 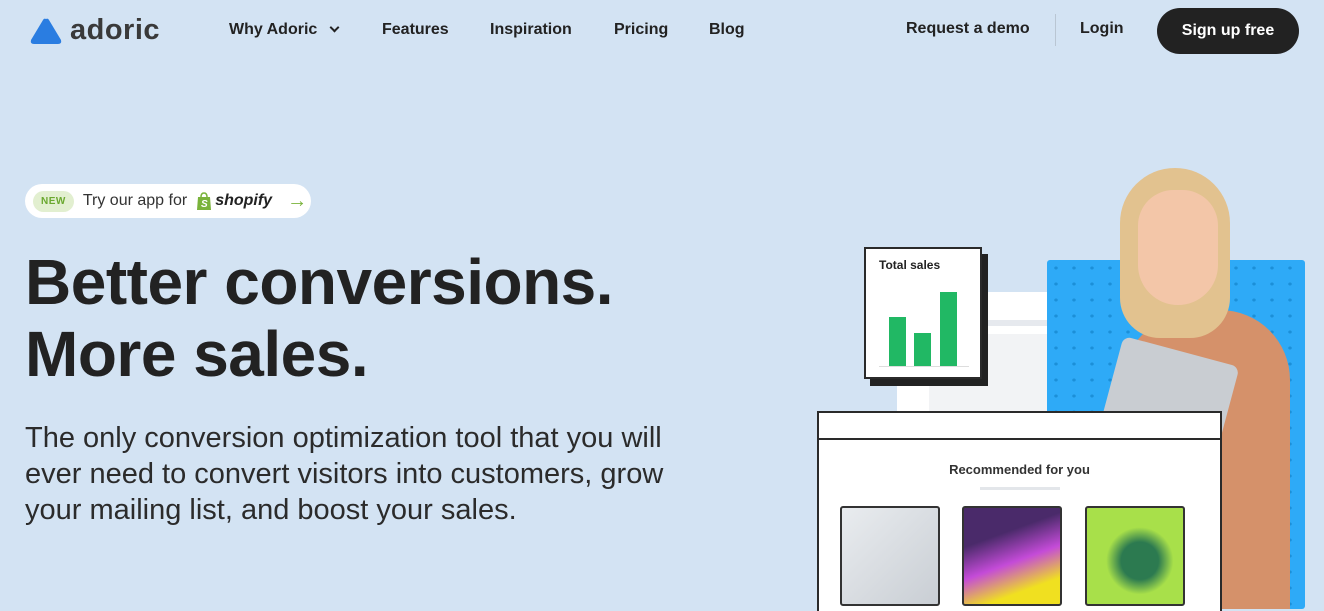 I want to click on hero-title: Better conversions. More sales., so click(x=319, y=318).